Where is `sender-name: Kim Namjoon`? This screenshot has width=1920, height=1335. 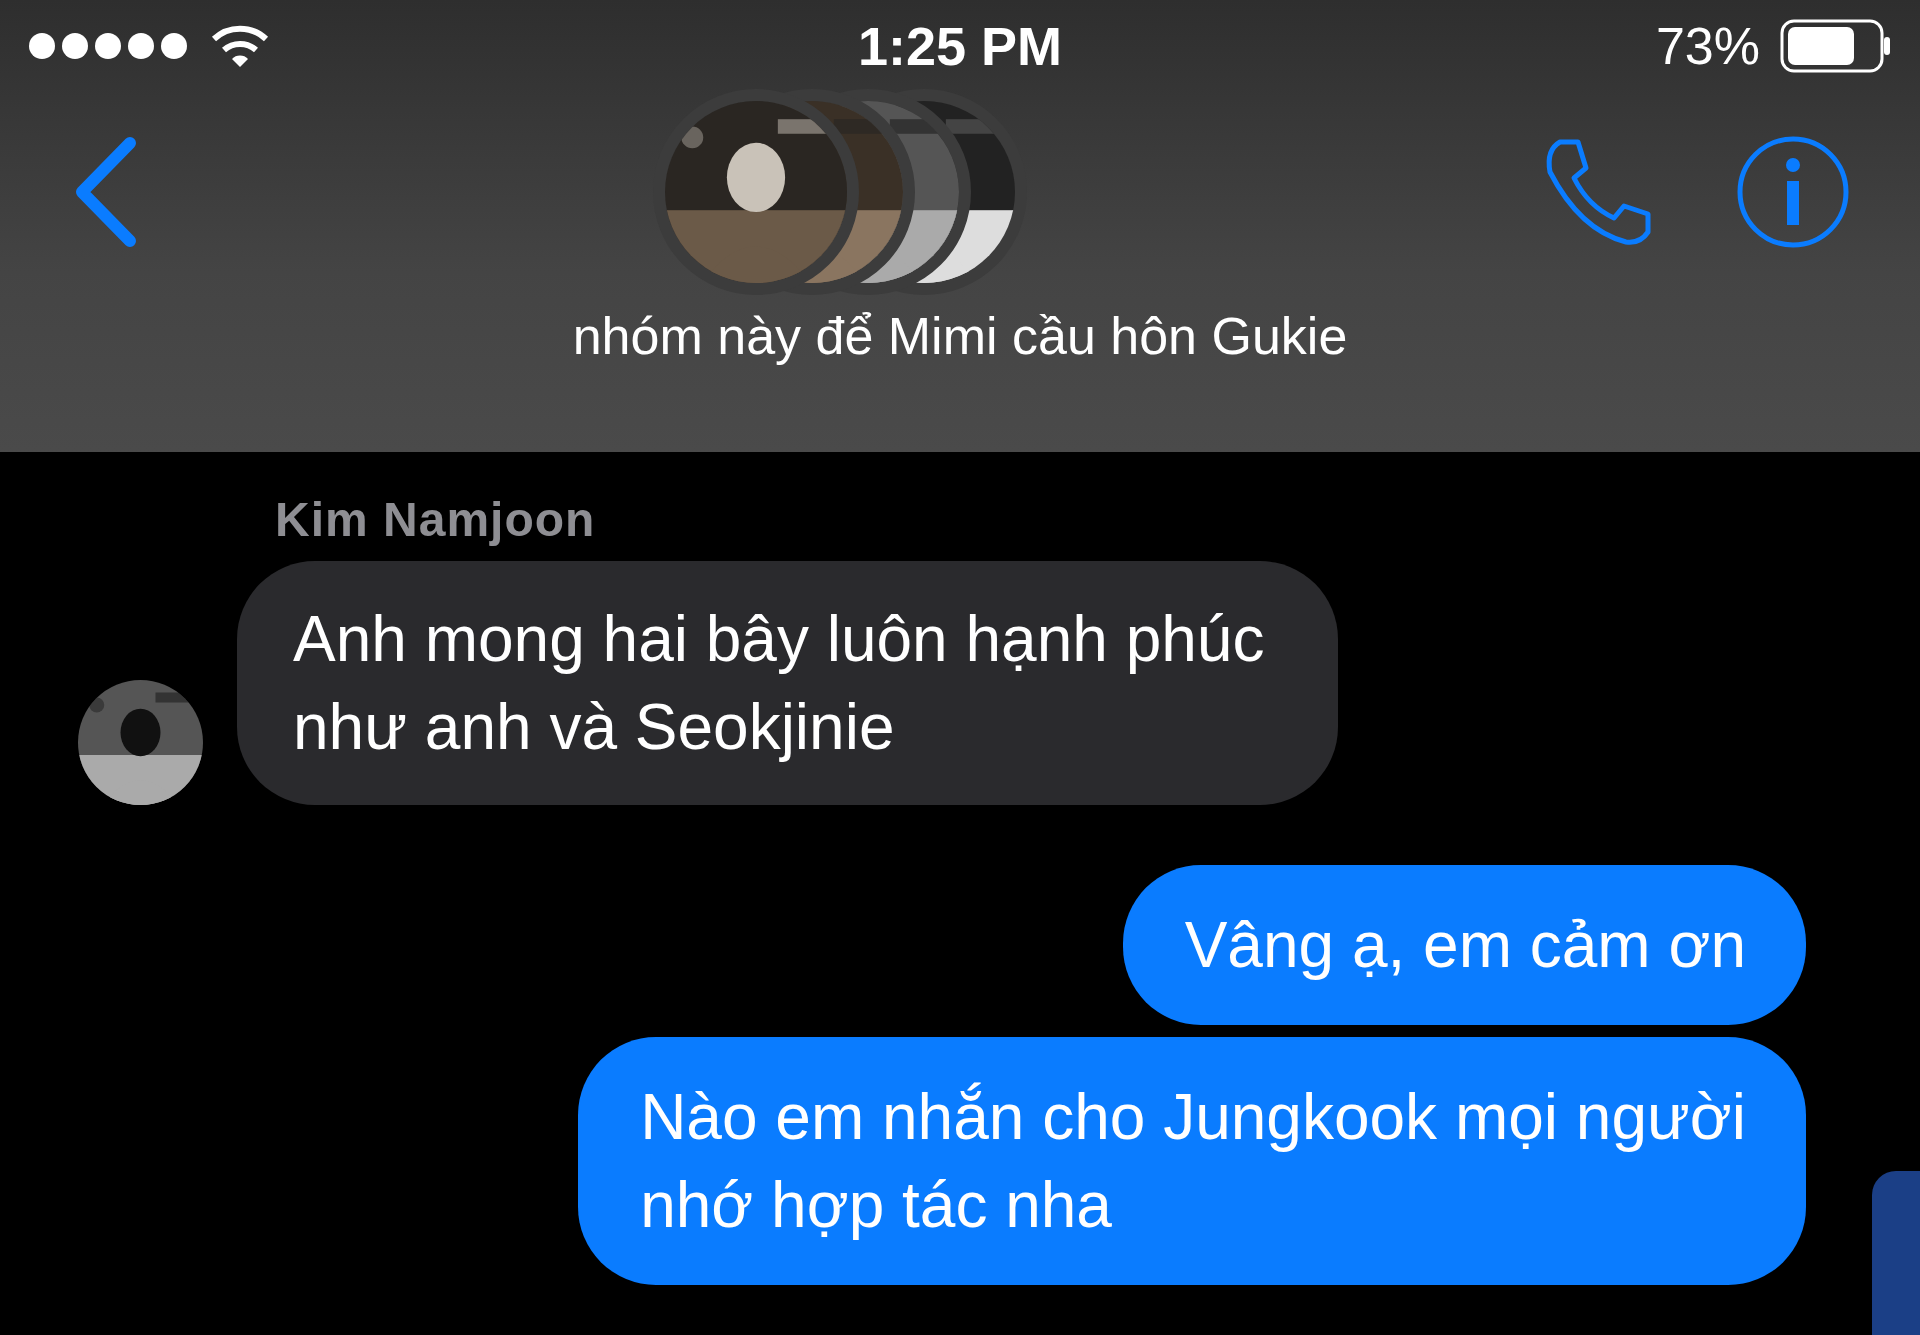 sender-name: Kim Namjoon is located at coordinates (436, 519).